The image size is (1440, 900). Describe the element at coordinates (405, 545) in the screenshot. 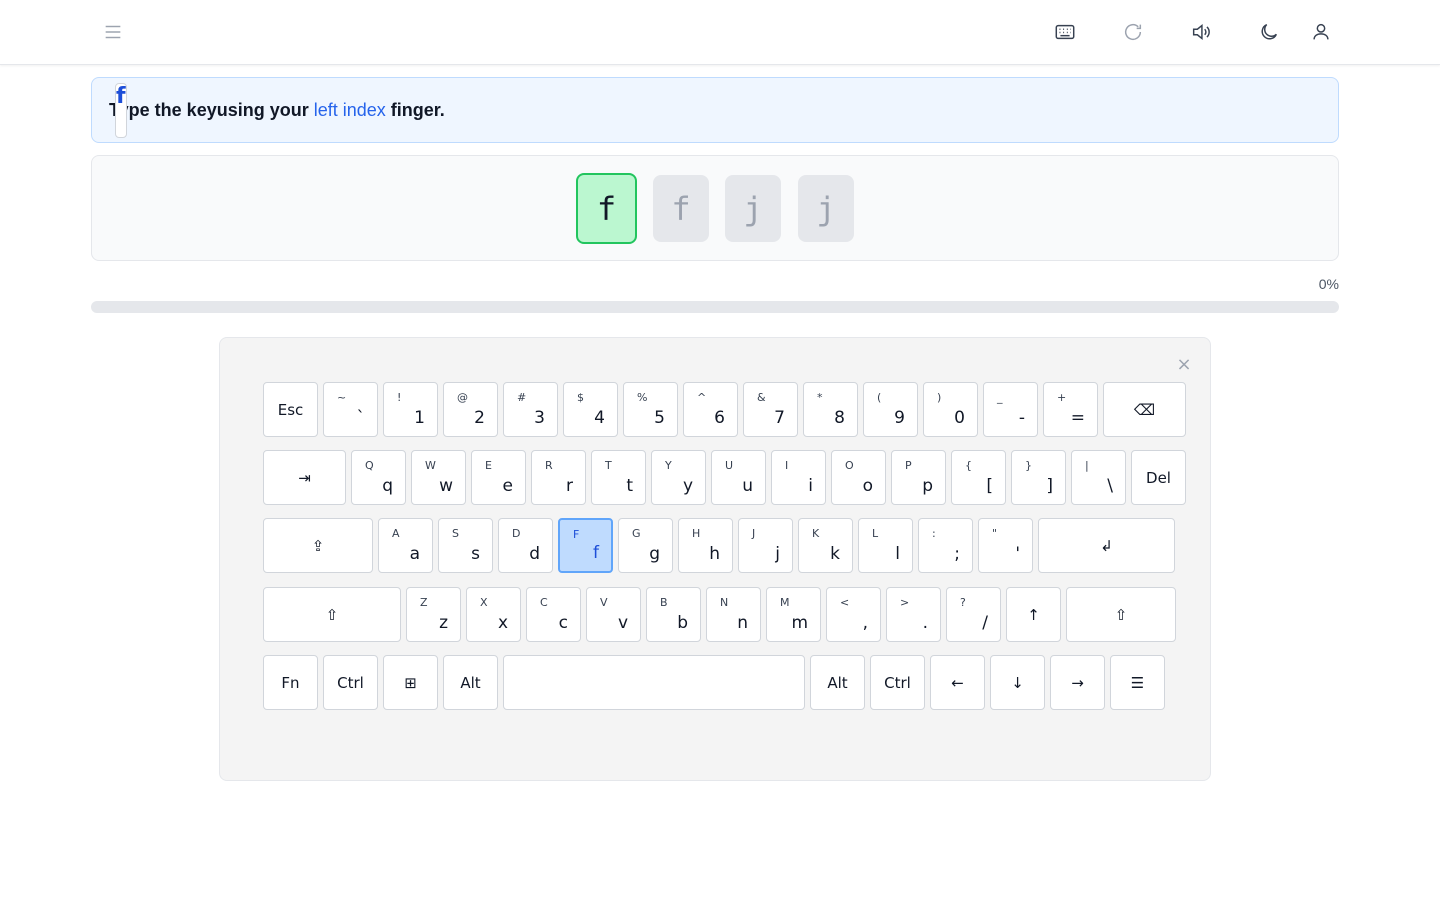

I see `key-a: Aa` at that location.